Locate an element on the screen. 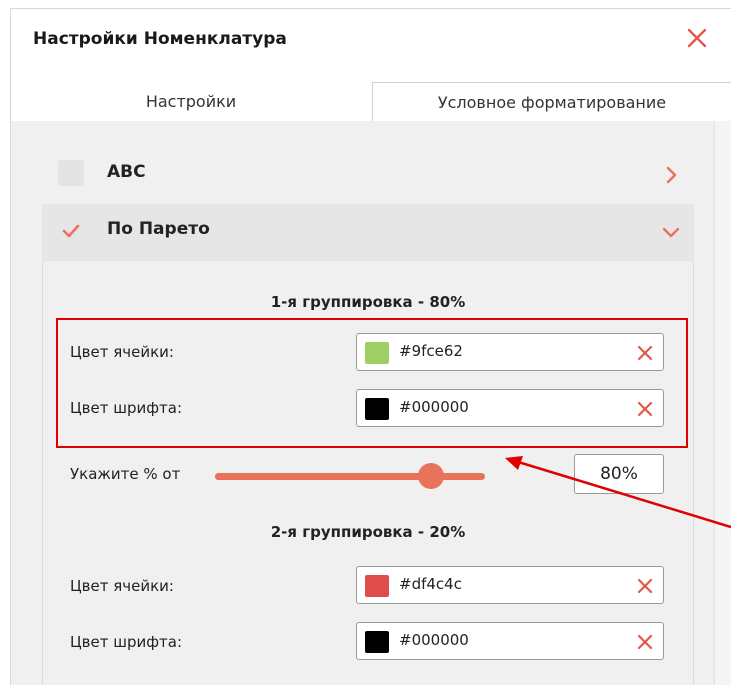 This screenshot has width=731, height=685. group2-title: 2-я группировка - 20% is located at coordinates (368, 532).